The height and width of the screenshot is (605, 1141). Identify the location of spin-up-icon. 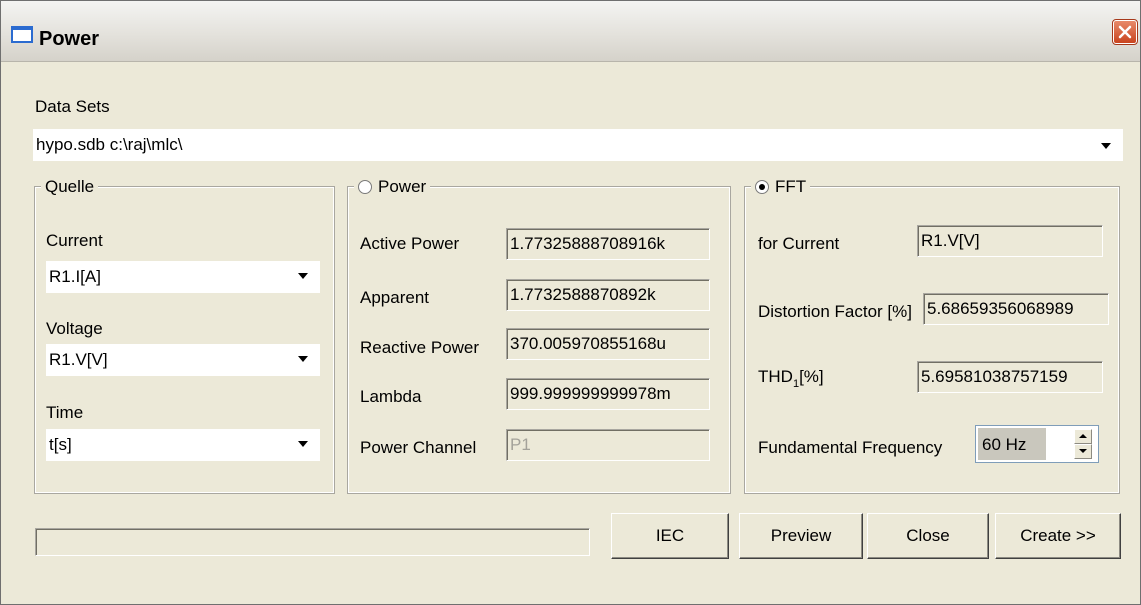
(1083, 436).